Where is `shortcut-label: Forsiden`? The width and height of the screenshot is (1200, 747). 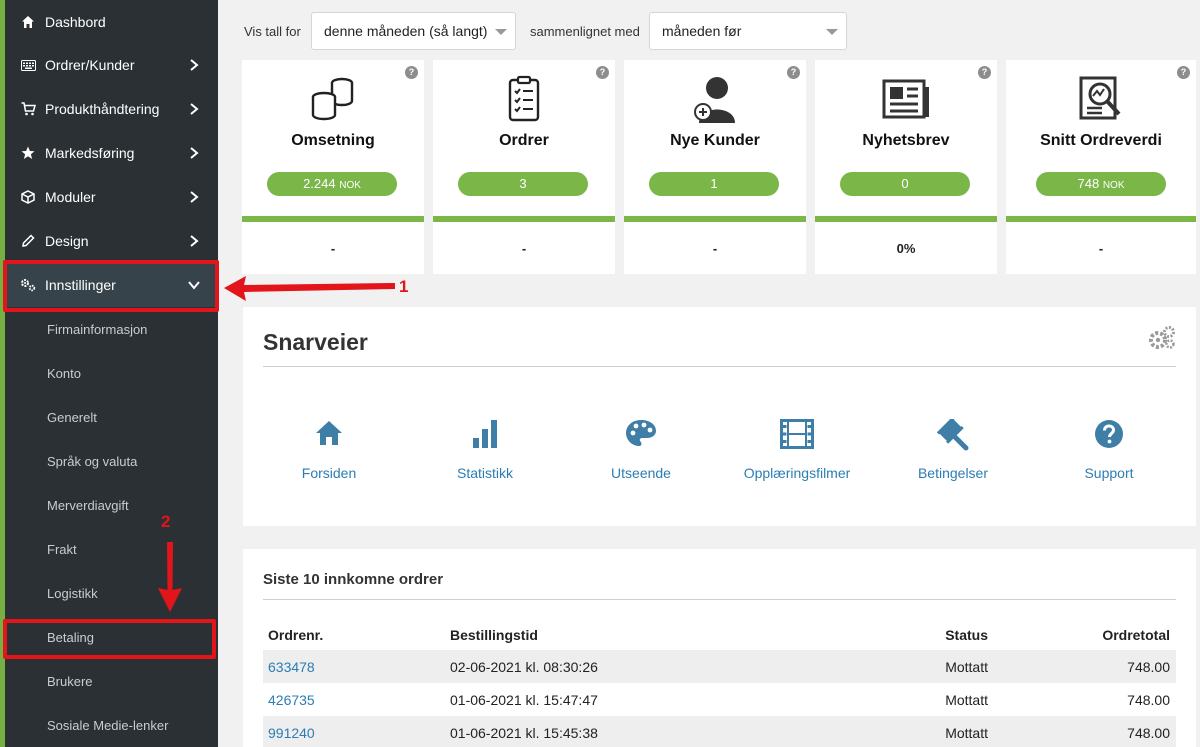
shortcut-label: Forsiden is located at coordinates (329, 473).